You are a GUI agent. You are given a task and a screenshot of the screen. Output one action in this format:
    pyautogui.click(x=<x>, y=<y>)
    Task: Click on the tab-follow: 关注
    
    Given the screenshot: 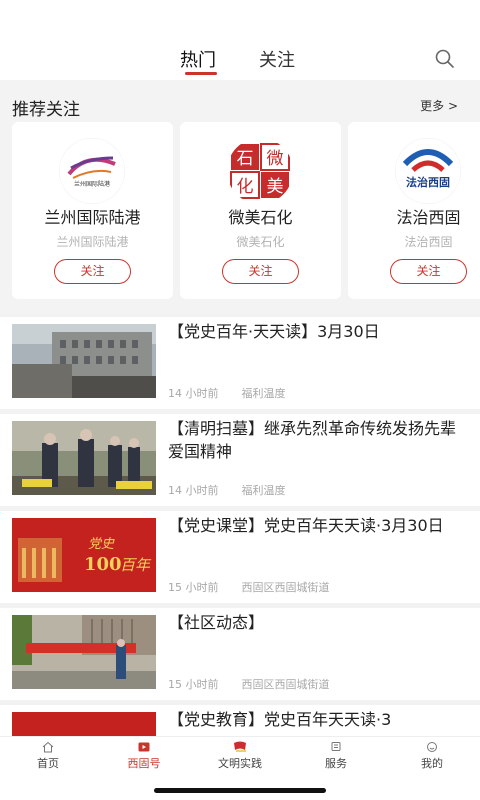 What is the action you would take?
    pyautogui.click(x=277, y=59)
    